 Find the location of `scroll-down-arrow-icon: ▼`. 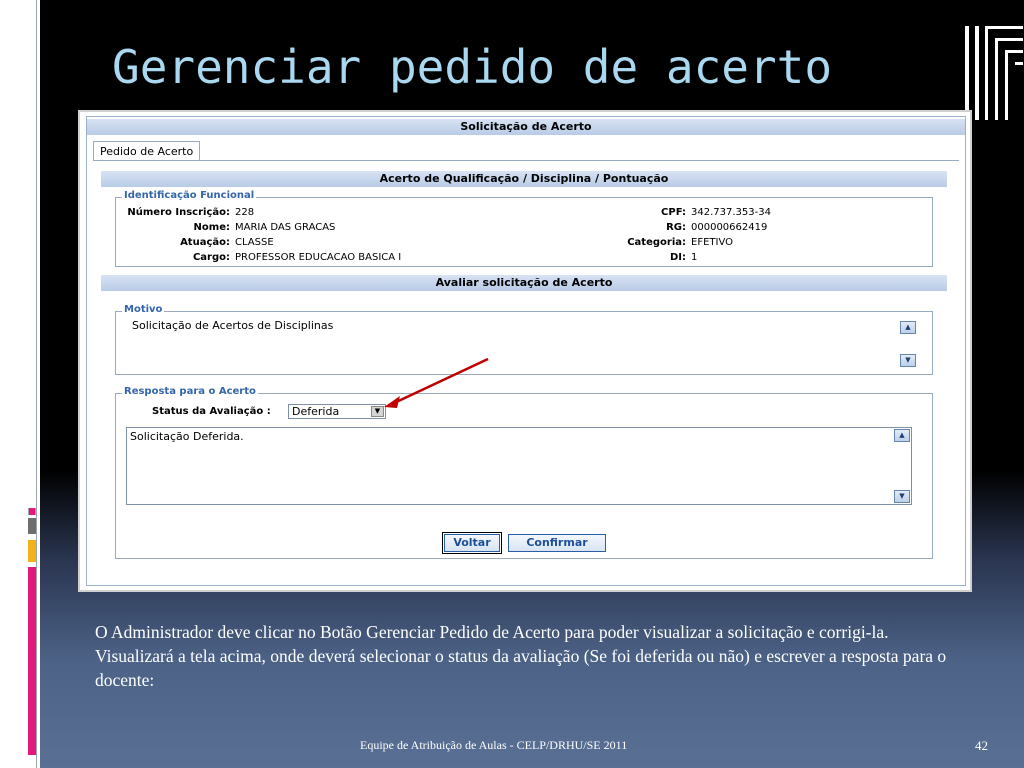

scroll-down-arrow-icon: ▼ is located at coordinates (908, 360).